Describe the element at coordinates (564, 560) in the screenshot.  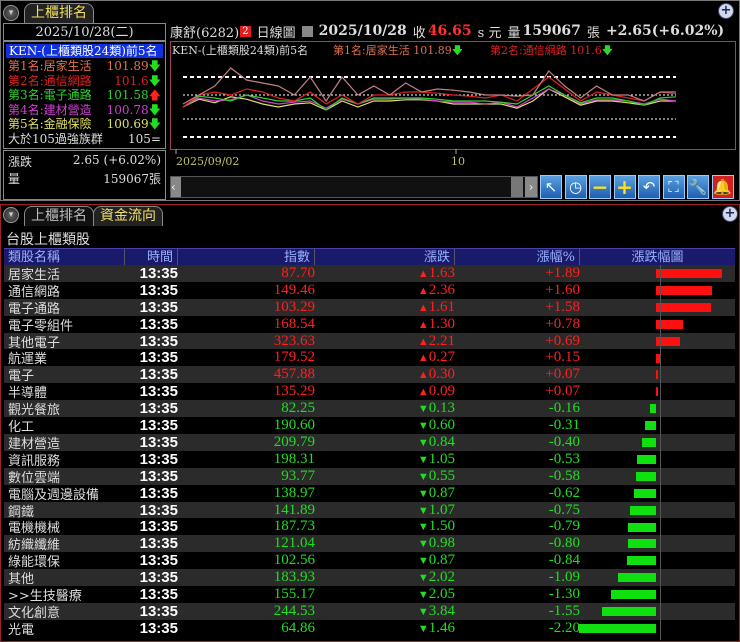
I see `pct-cell: -0.84` at that location.